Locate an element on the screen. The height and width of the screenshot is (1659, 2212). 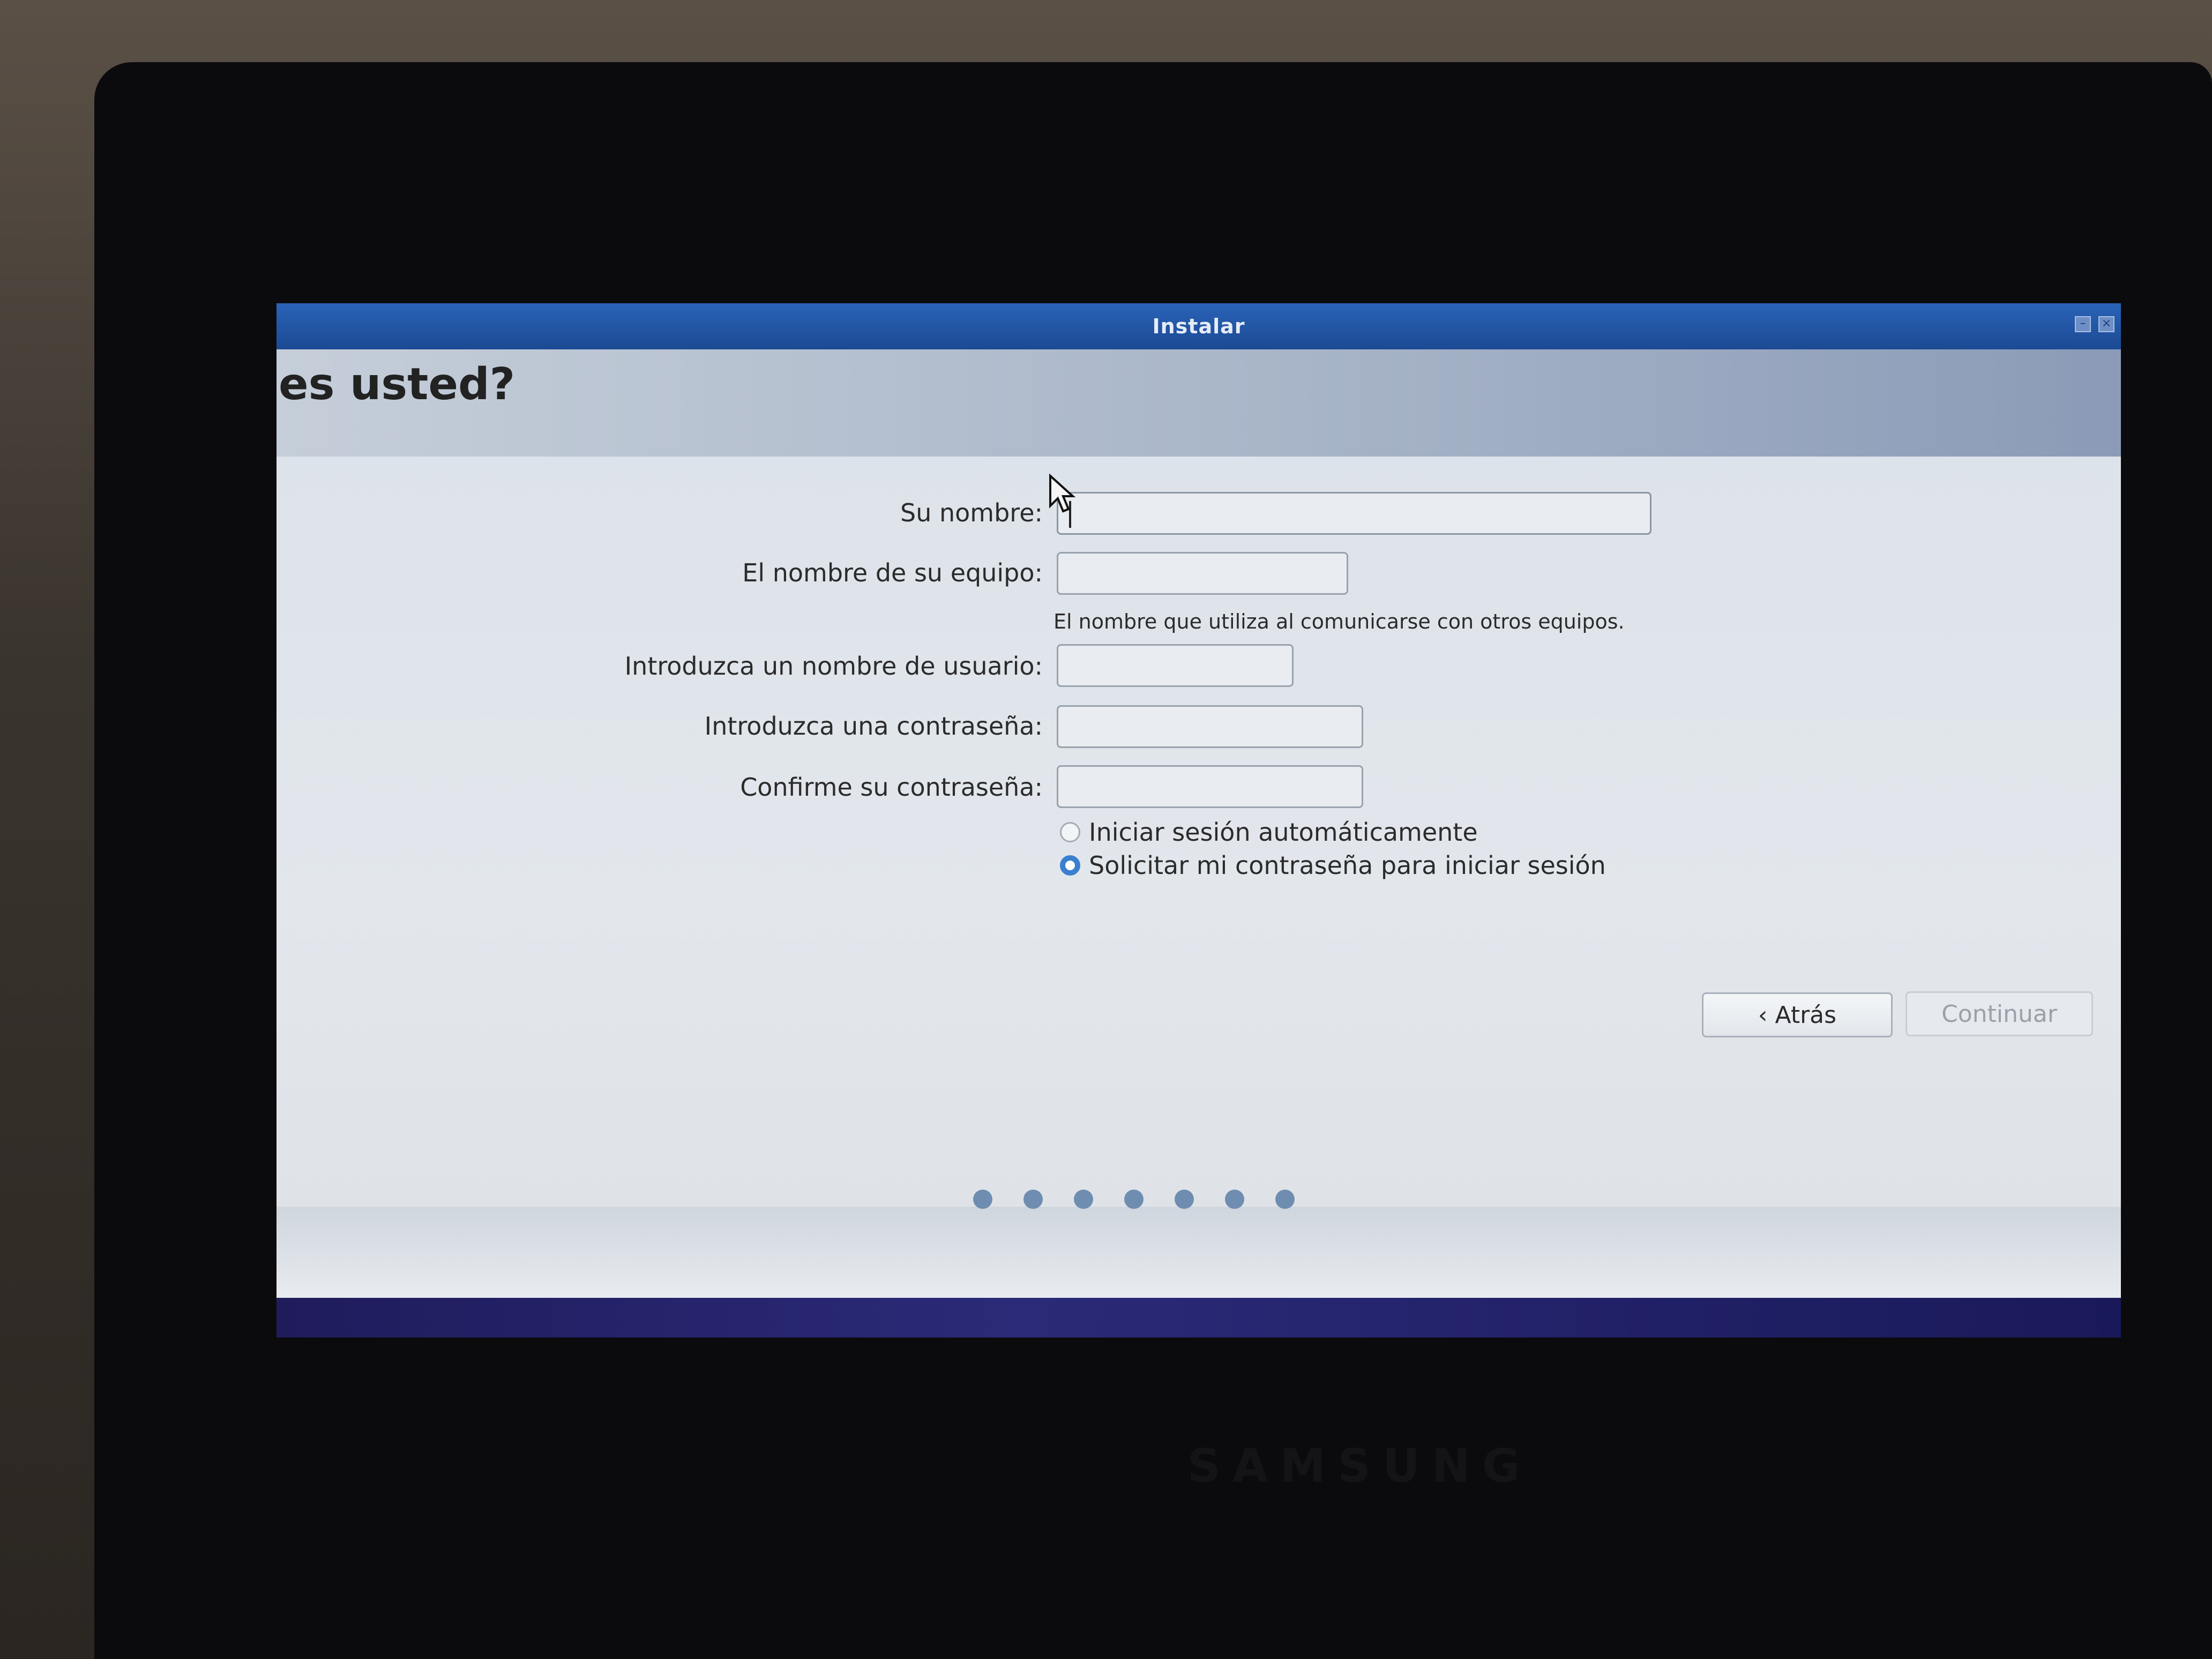
name-label: Su nombre: is located at coordinates (971, 512).